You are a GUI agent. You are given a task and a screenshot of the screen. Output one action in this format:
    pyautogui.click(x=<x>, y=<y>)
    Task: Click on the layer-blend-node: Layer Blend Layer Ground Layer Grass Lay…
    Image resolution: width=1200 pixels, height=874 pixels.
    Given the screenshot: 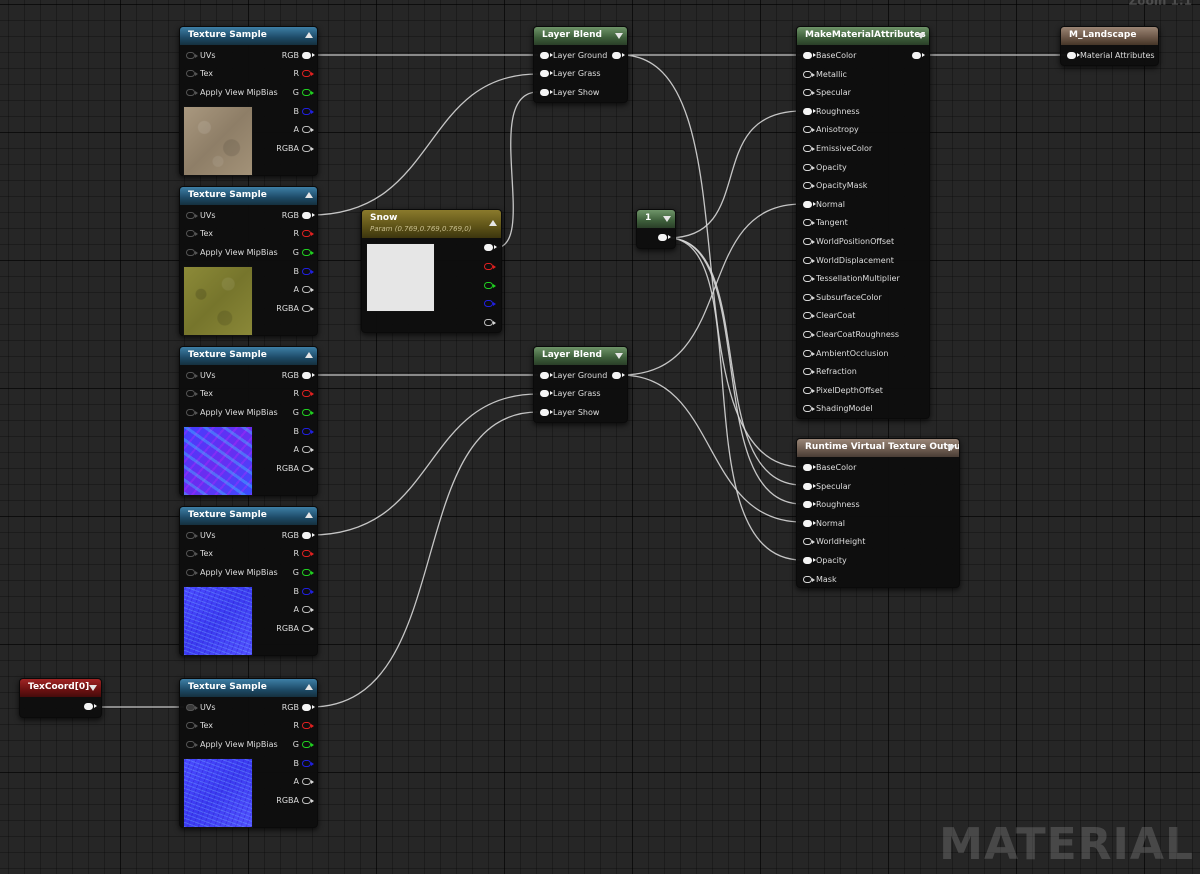 What is the action you would take?
    pyautogui.click(x=580, y=64)
    